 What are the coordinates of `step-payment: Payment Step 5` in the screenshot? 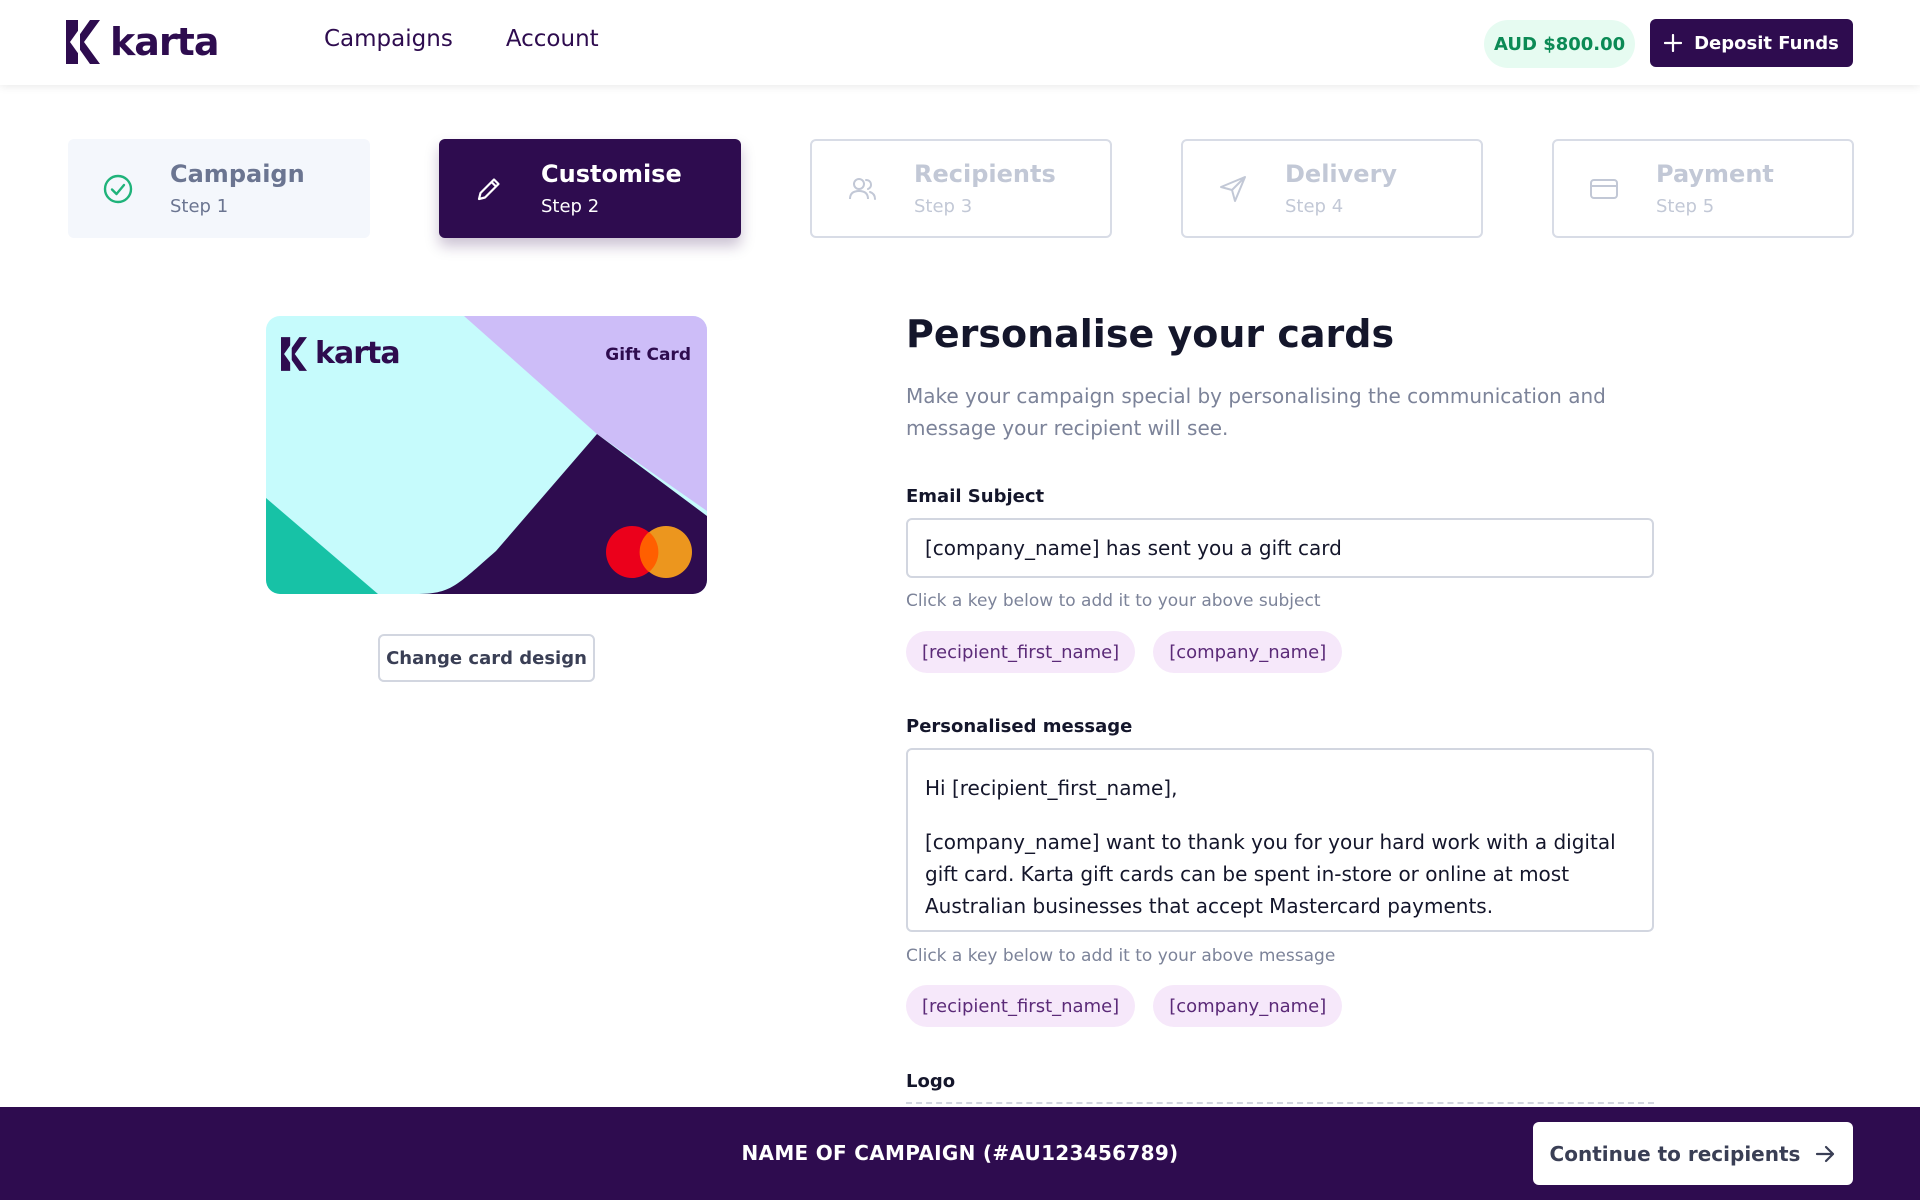 It's located at (1703, 188).